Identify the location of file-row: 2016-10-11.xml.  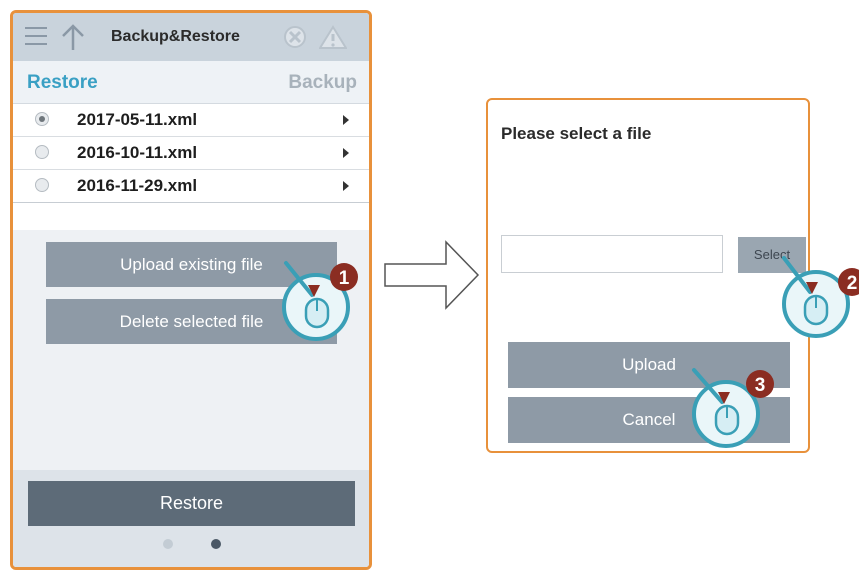
(191, 153).